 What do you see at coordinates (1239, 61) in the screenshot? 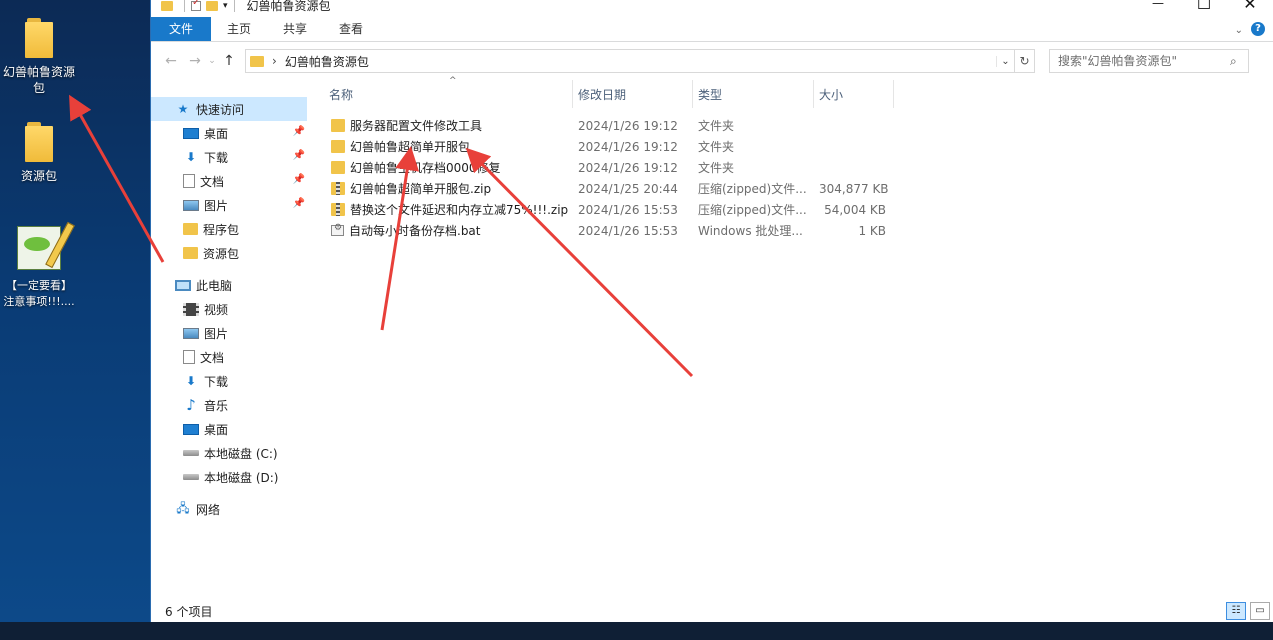
I see `search-icon: ⌕` at bounding box center [1239, 61].